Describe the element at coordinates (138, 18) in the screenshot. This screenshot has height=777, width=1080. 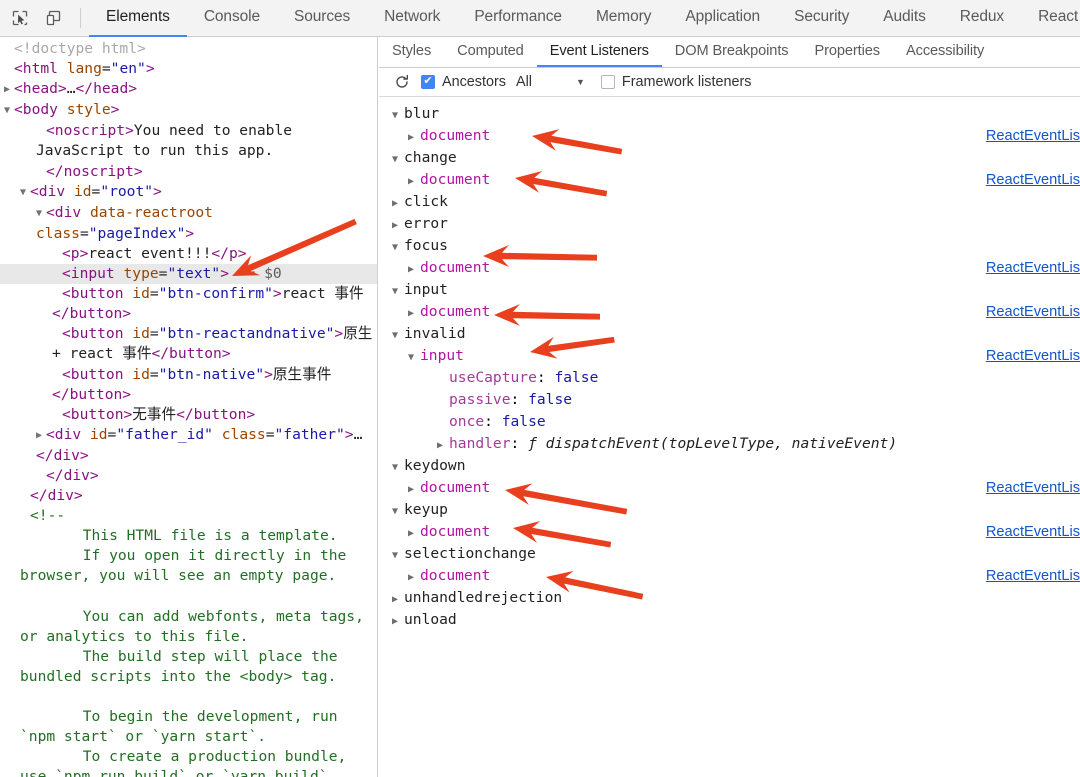
I see `tab-elements: Elements` at that location.